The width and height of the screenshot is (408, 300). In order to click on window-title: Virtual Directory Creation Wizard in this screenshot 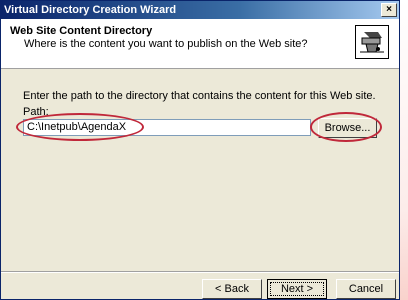, I will do `click(90, 10)`.